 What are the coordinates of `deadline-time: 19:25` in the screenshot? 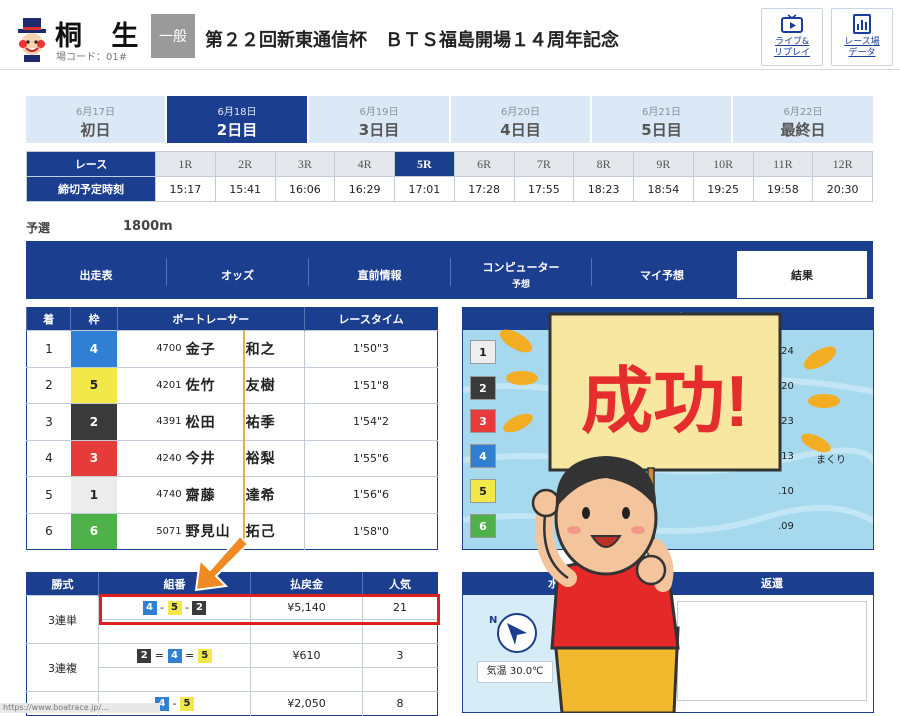 It's located at (723, 189).